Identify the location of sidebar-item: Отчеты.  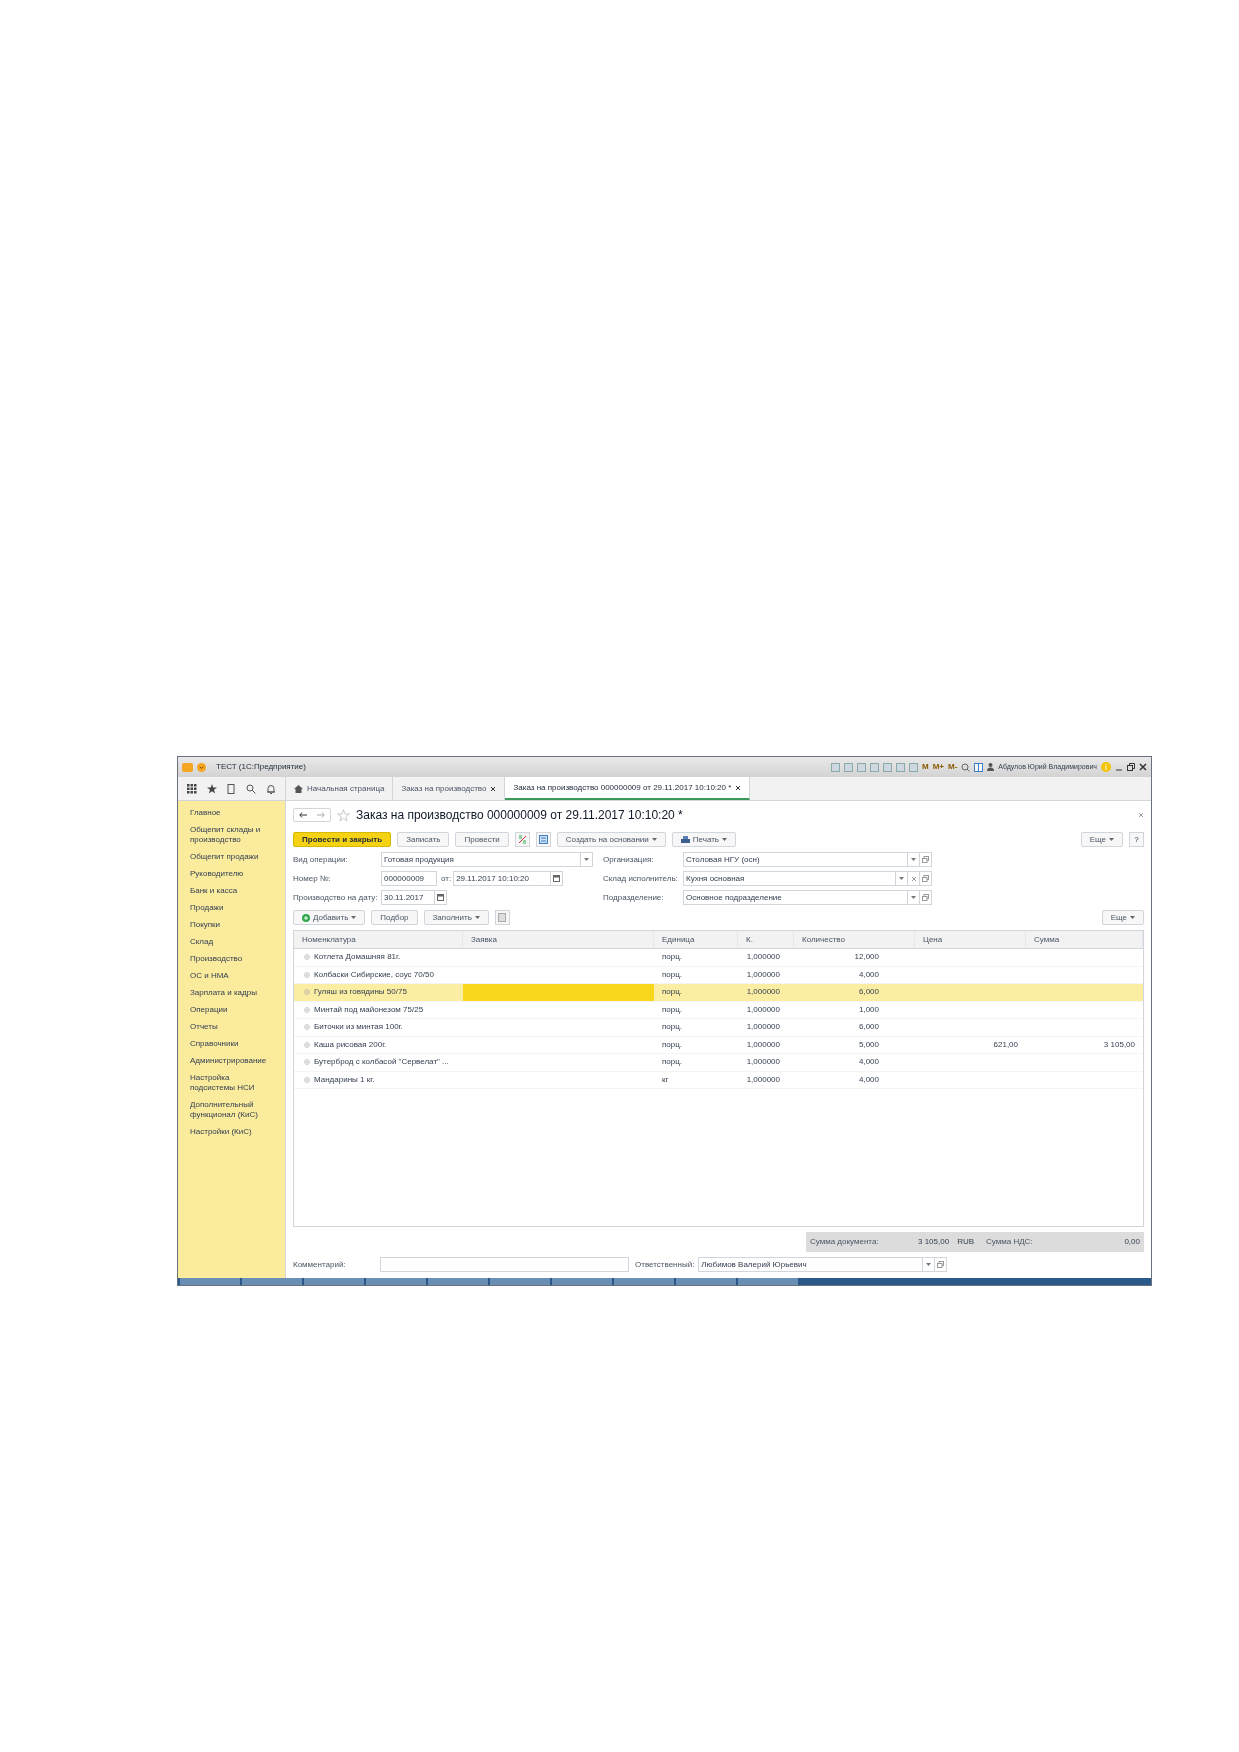
(231, 1027).